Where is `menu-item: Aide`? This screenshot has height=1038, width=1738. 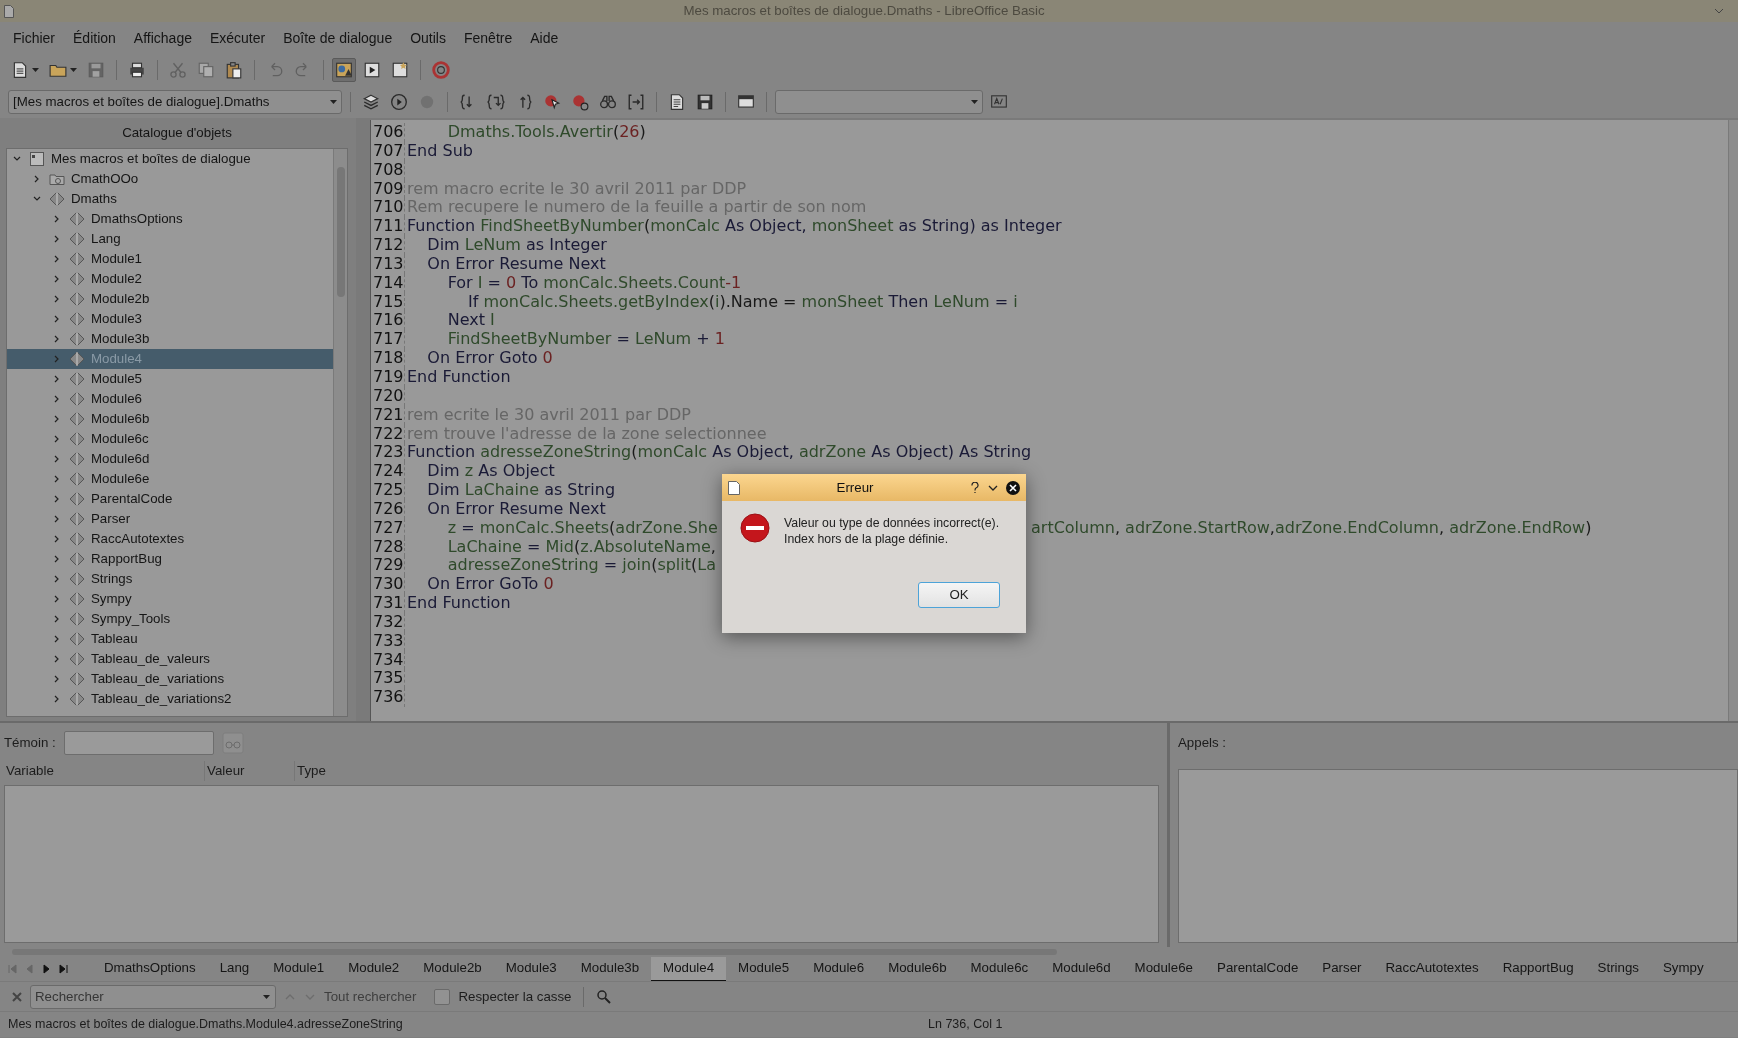 menu-item: Aide is located at coordinates (544, 38).